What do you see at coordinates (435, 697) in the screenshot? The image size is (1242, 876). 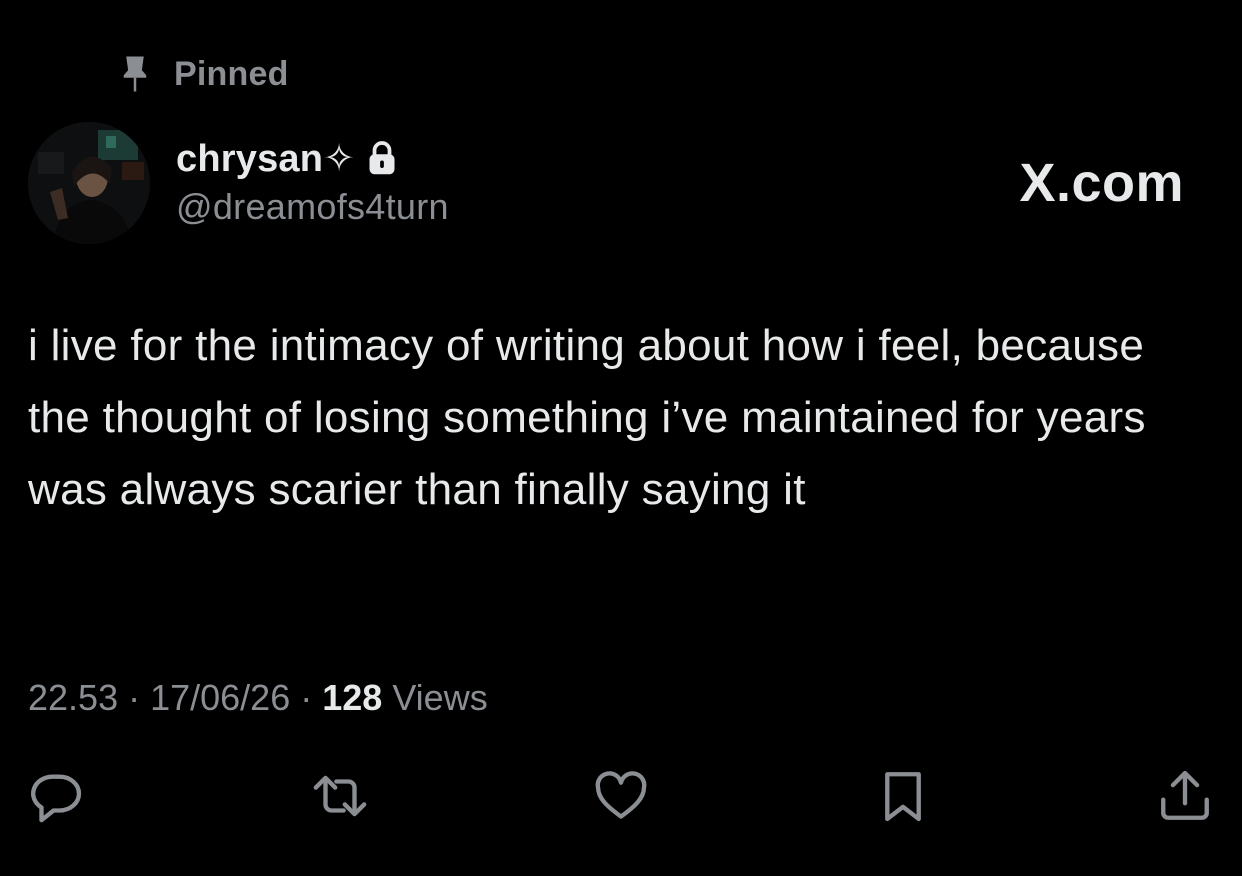 I see `views-label: Views` at bounding box center [435, 697].